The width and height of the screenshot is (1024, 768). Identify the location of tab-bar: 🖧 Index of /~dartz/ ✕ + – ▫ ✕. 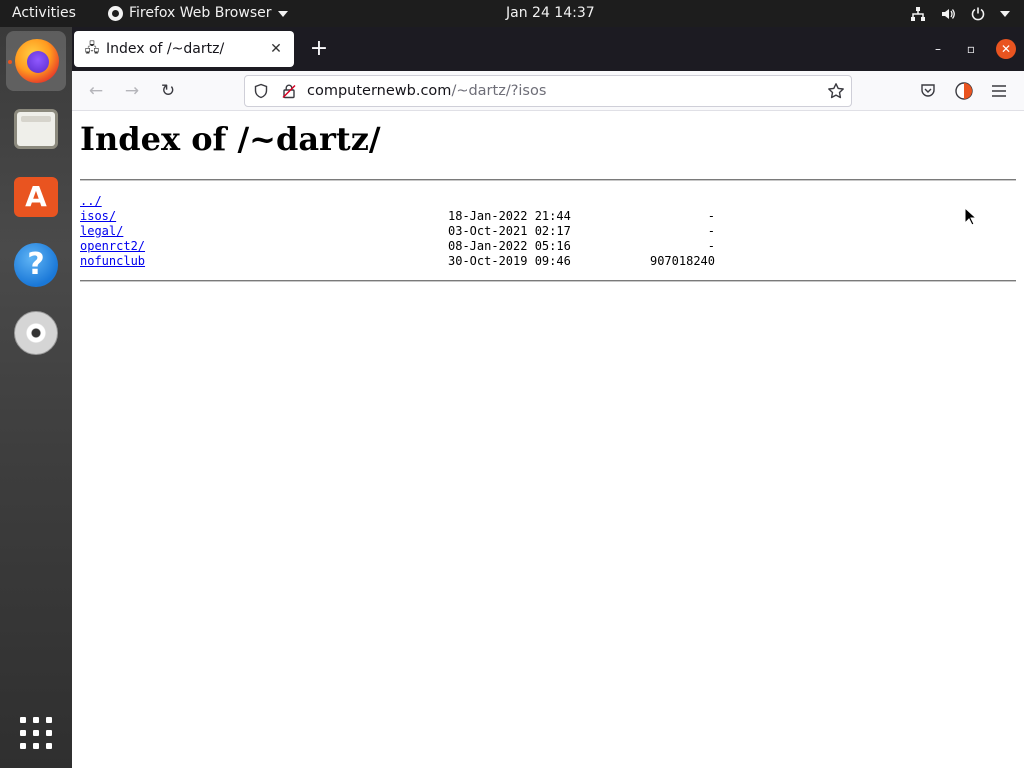
(548, 49).